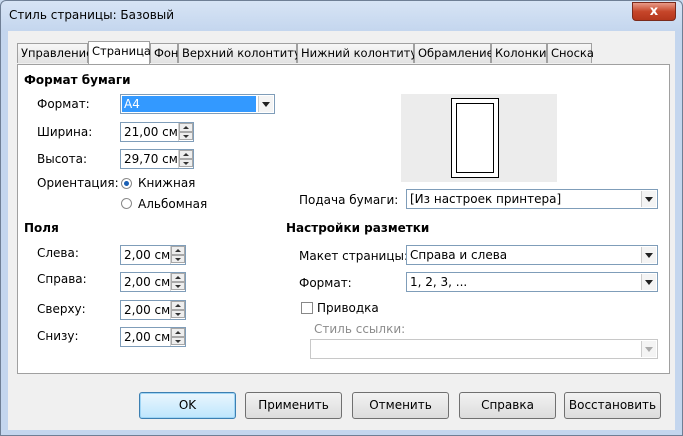  I want to click on cancel-button: Отменить, so click(400, 405).